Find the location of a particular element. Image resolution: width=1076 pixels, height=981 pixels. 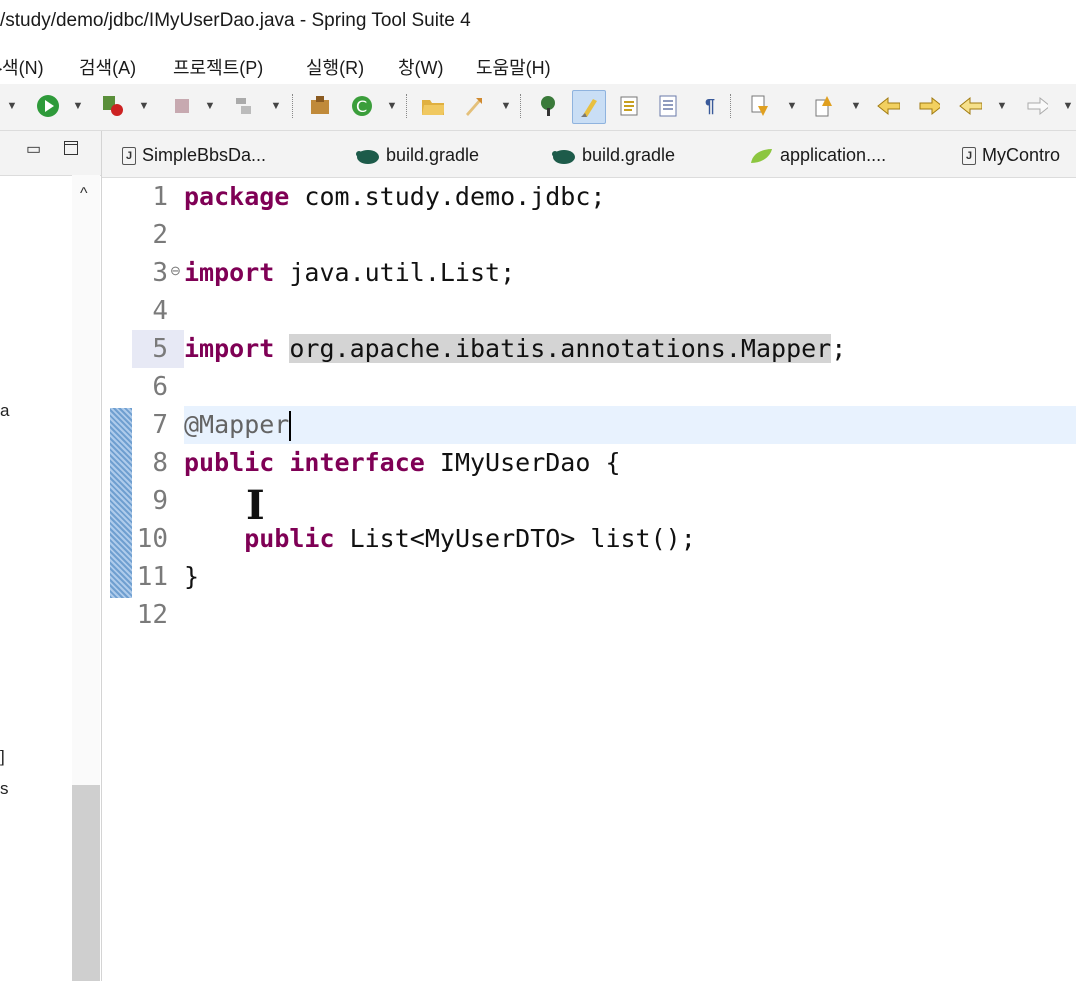

gradle-icon is located at coordinates (563, 156).